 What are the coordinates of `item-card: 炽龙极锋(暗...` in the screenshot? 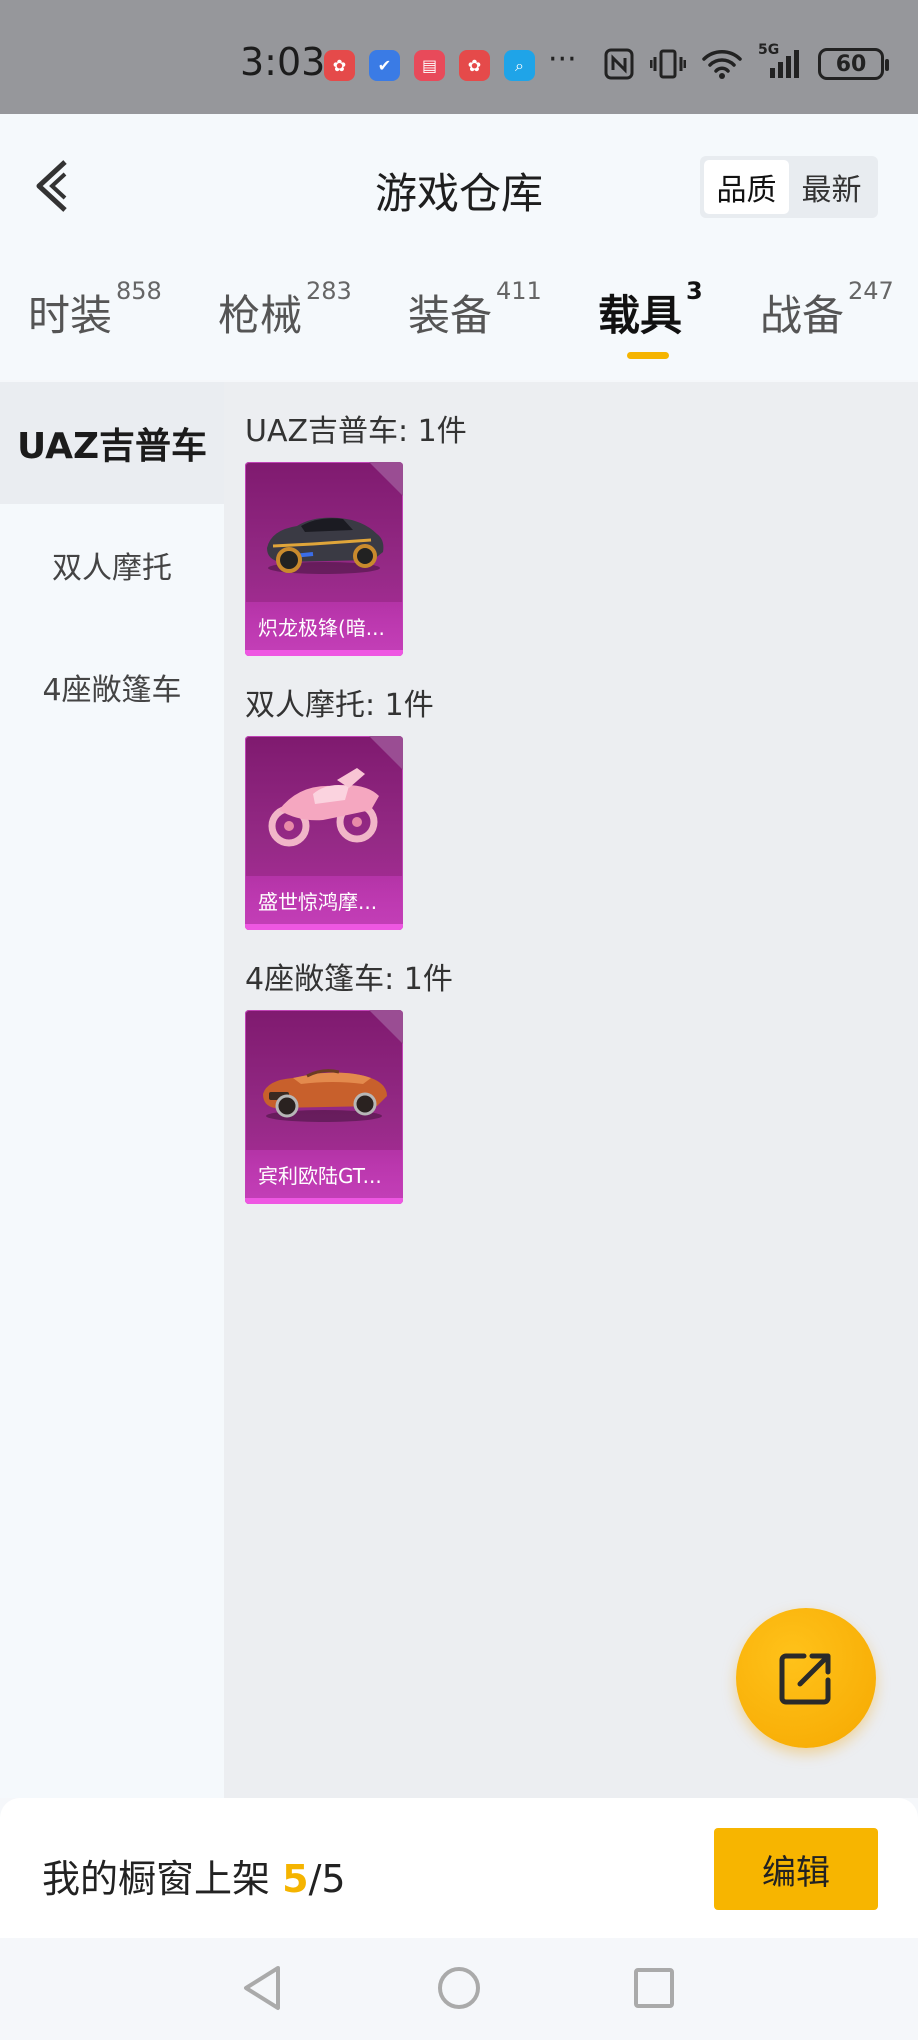 It's located at (324, 559).